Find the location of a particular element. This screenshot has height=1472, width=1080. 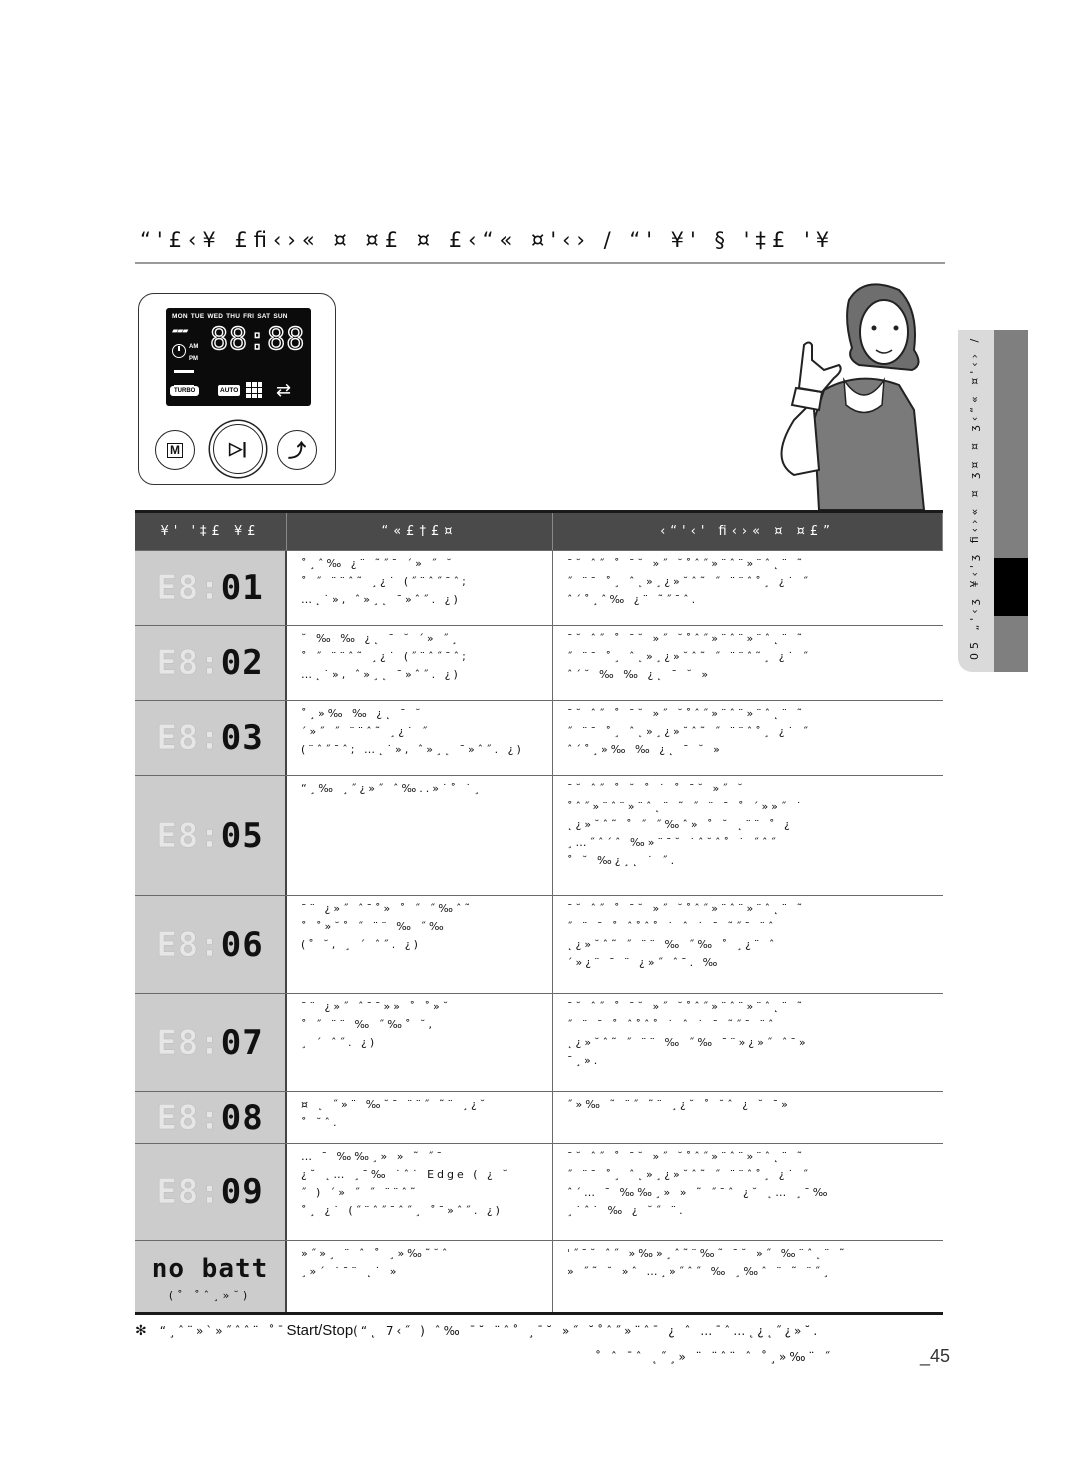

error-code-cell: E8:07 is located at coordinates (211, 1042).